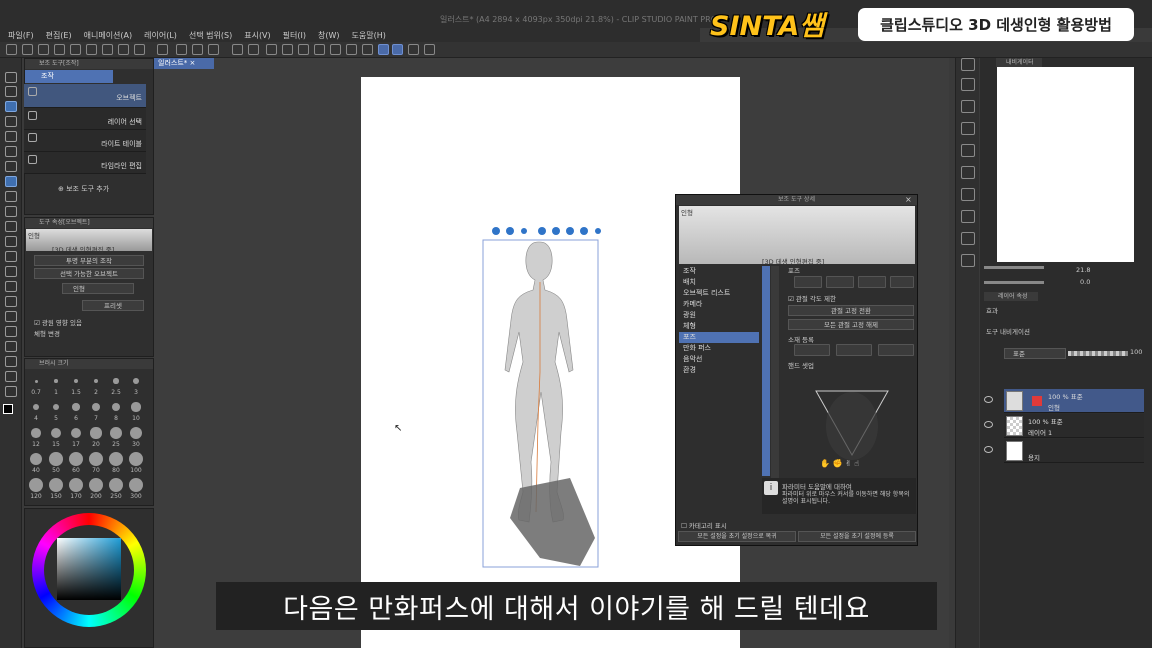 This screenshot has width=1152, height=648. Describe the element at coordinates (116, 489) in the screenshot. I see `brush-size-cell: 250` at that location.